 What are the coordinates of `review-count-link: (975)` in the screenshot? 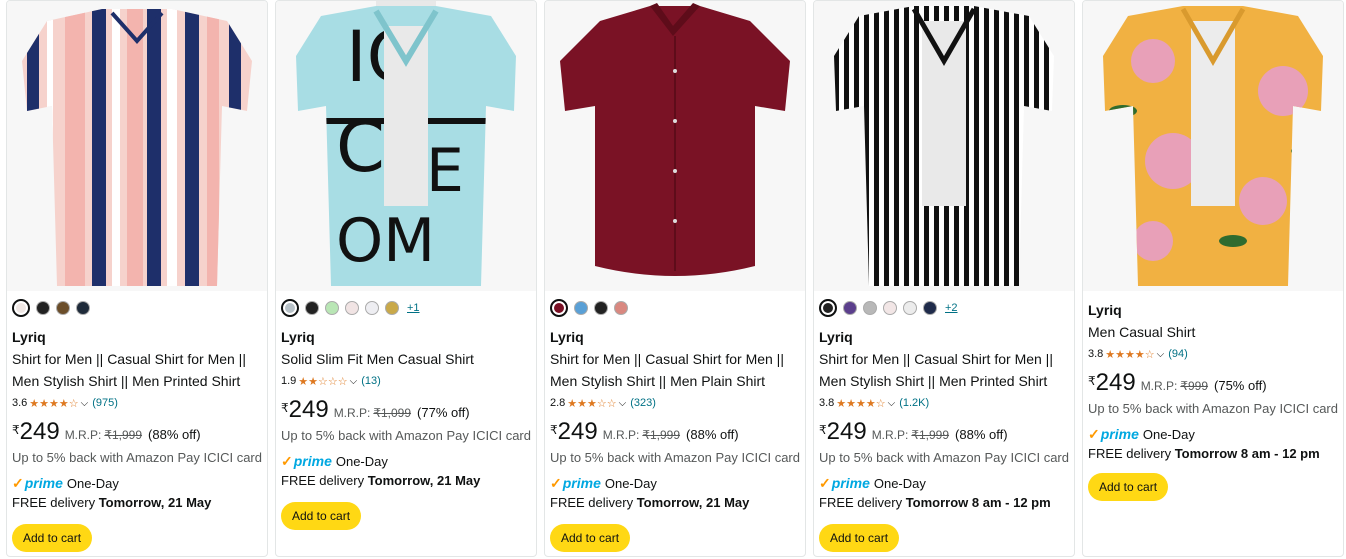 It's located at (105, 403).